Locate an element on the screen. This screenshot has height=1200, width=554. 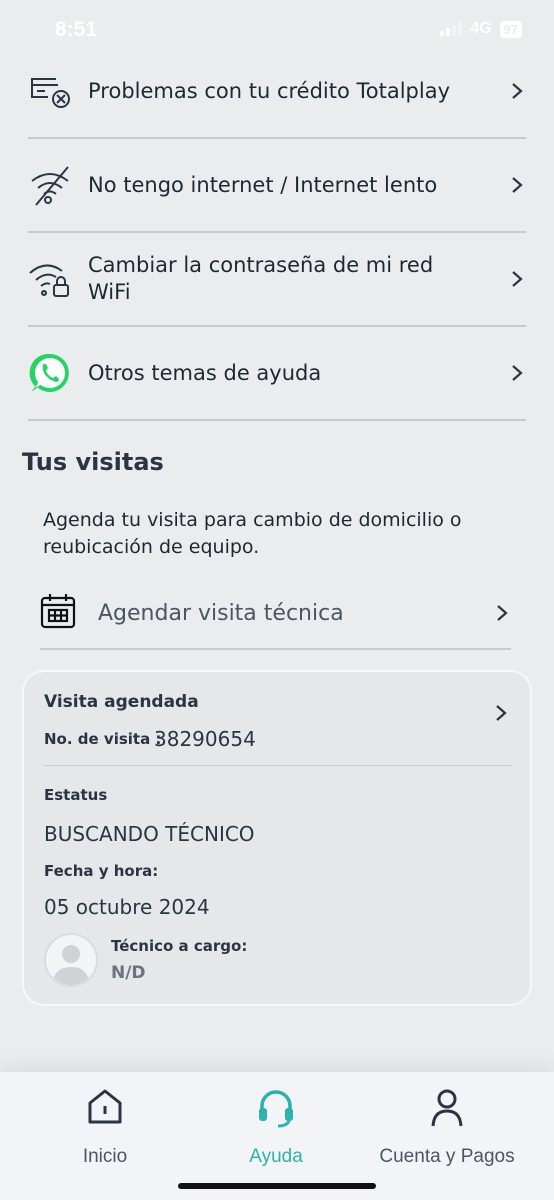
tab-inicio: Inicio is located at coordinates (105, 1128).